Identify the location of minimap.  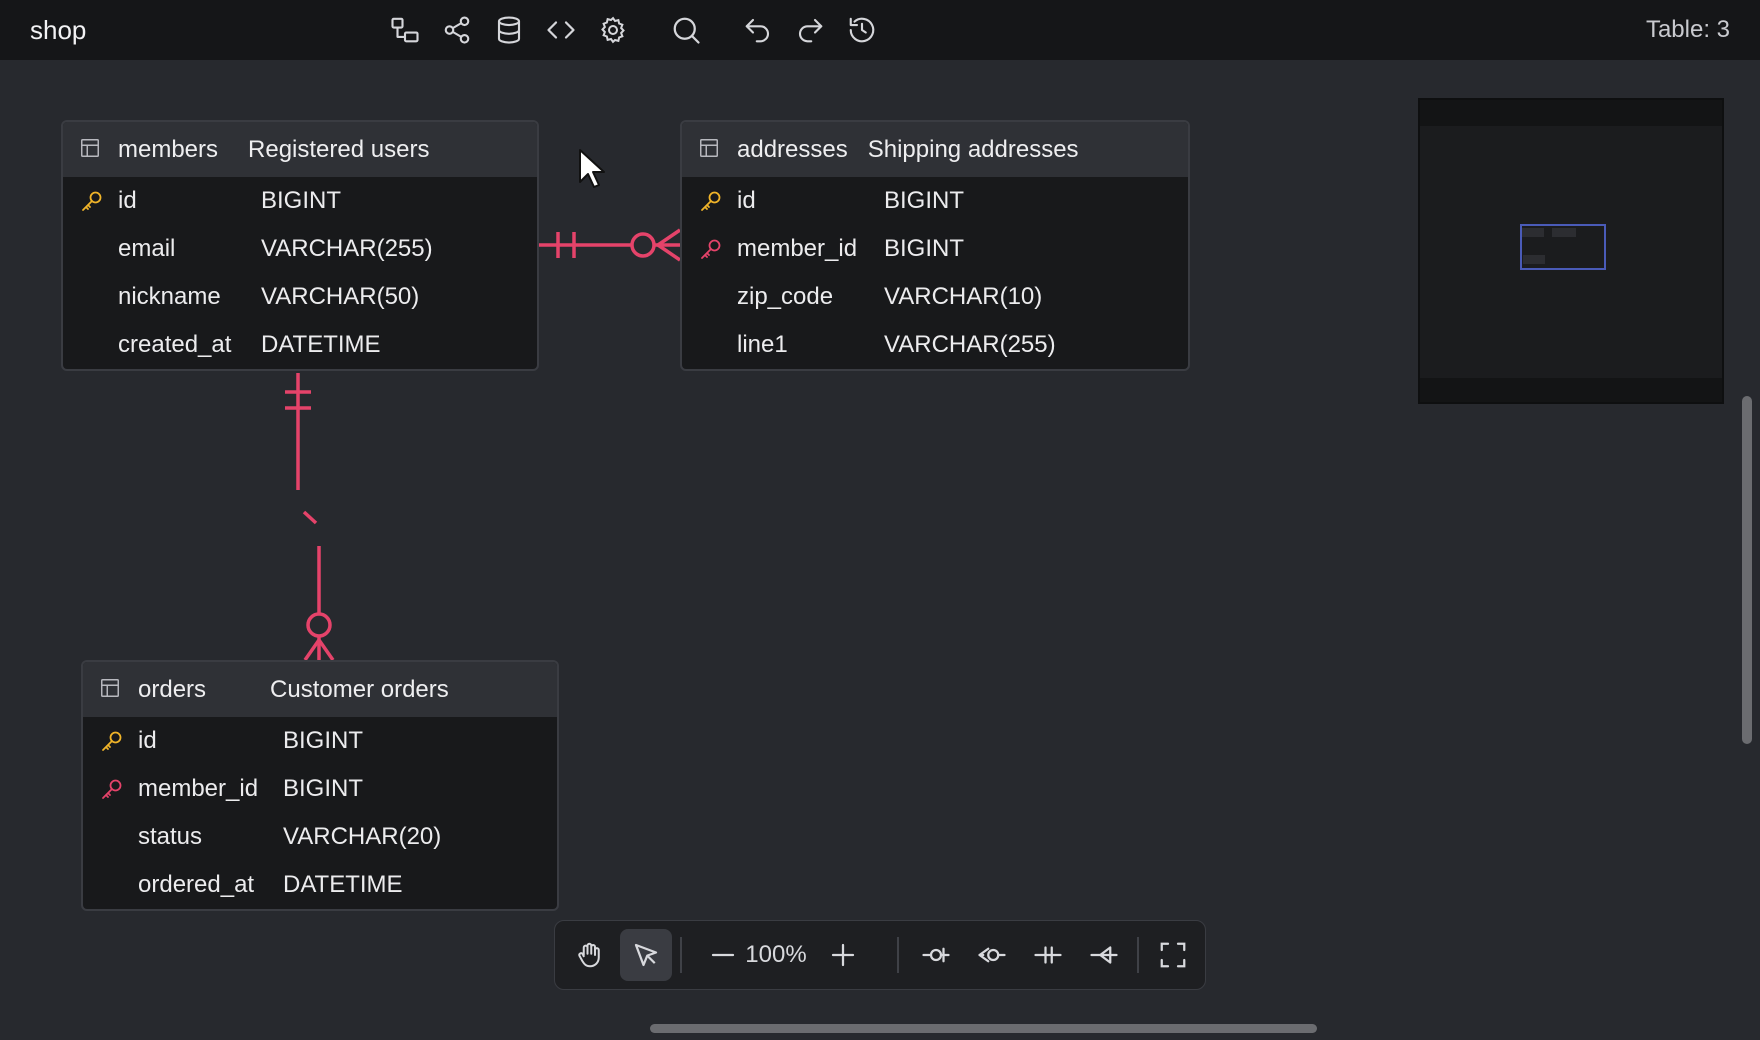
(1571, 251).